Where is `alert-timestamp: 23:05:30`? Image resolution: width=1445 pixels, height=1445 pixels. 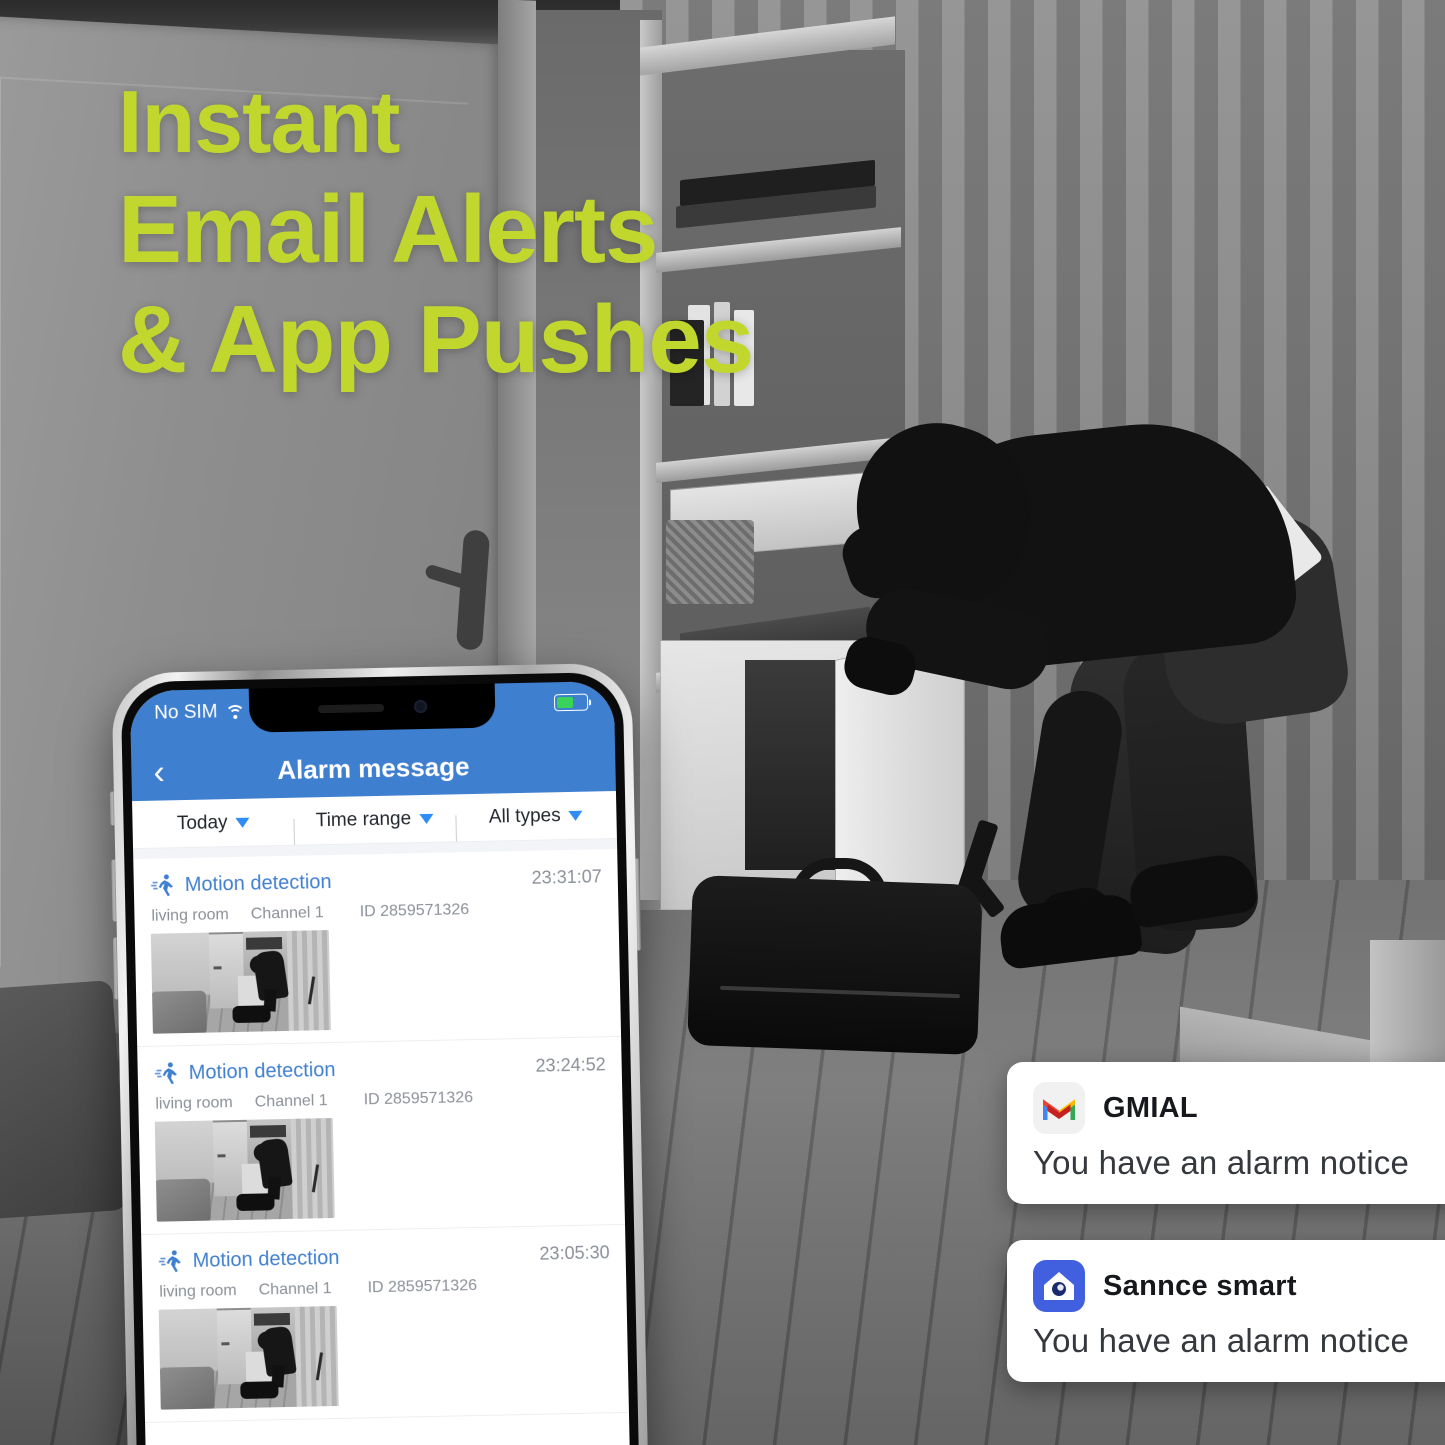 alert-timestamp: 23:05:30 is located at coordinates (574, 1252).